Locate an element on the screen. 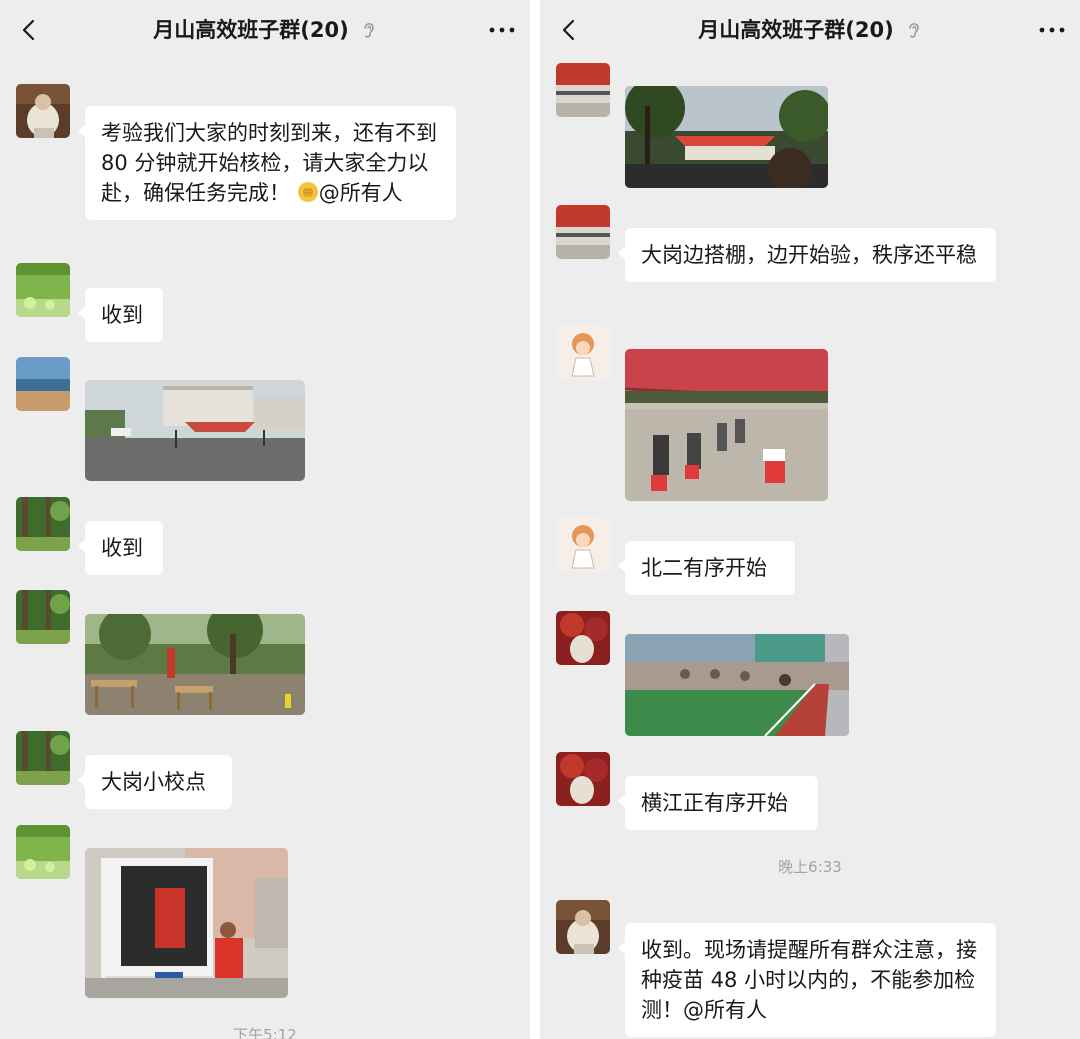  message-bubble: 大岗边搭棚，边开始验，秩序还平稳 is located at coordinates (807, 255).